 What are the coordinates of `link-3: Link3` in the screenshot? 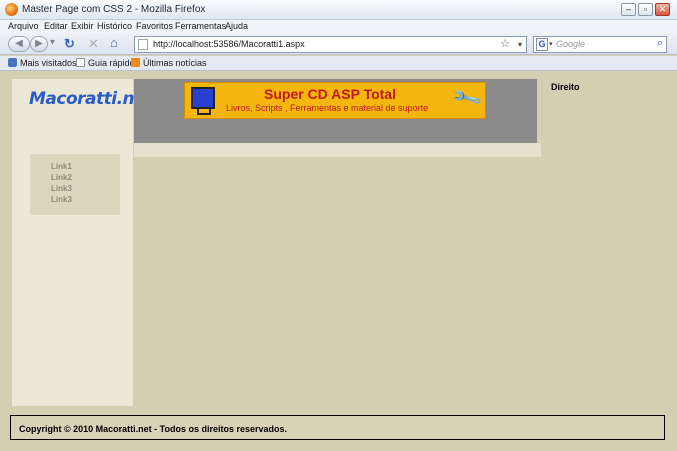 It's located at (85, 188).